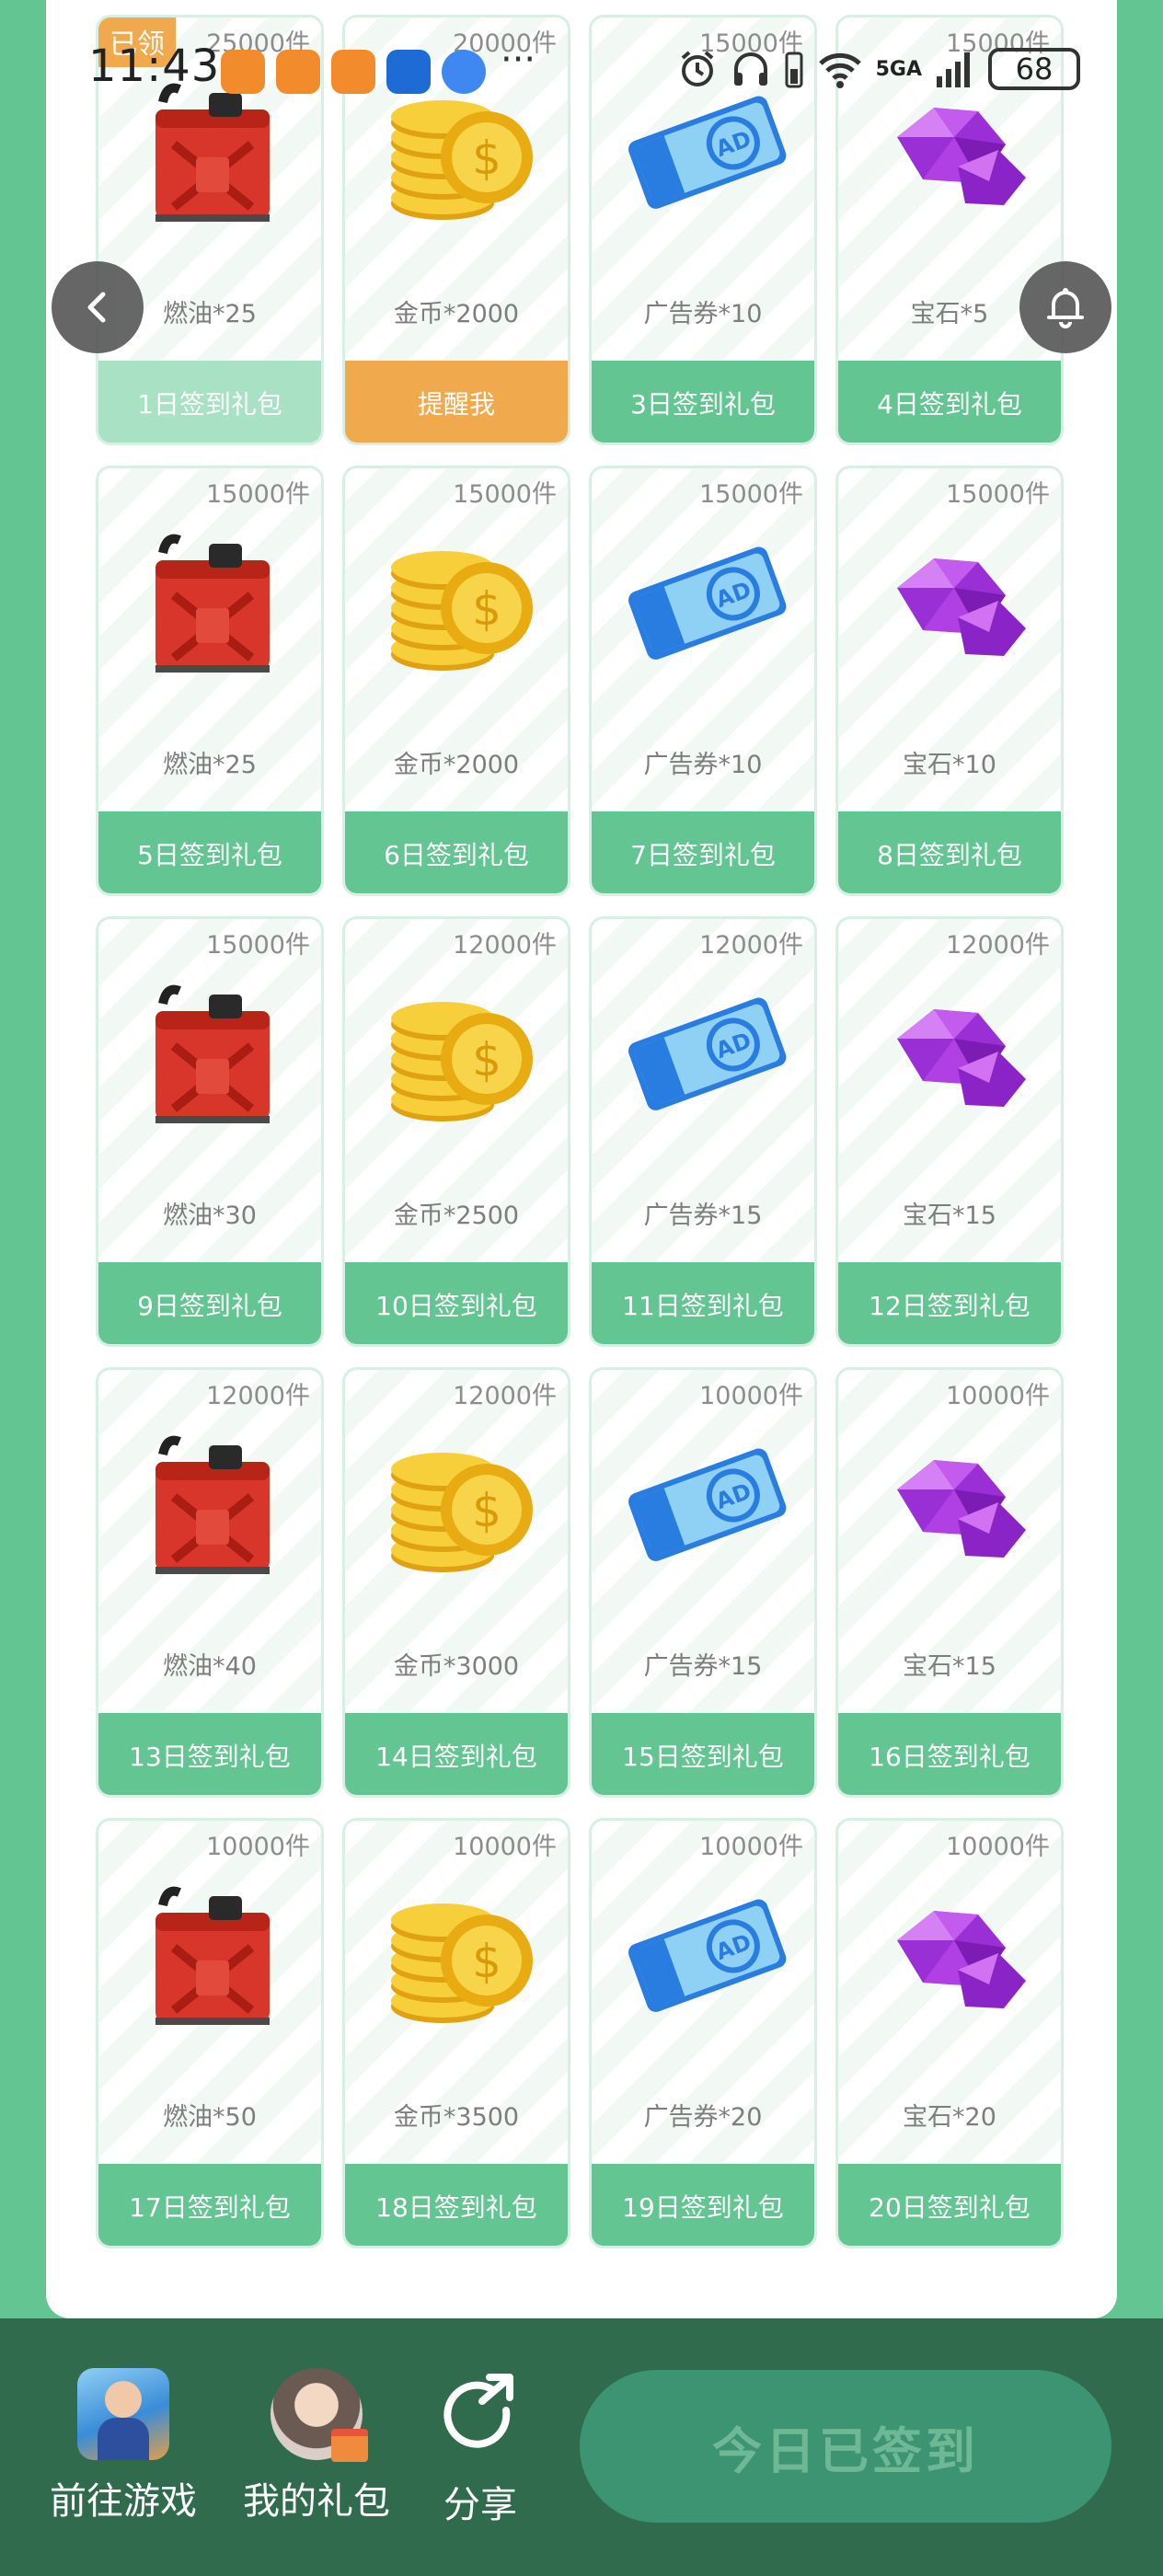  What do you see at coordinates (210, 1666) in the screenshot?
I see `reward-item-label: 燃油*40` at bounding box center [210, 1666].